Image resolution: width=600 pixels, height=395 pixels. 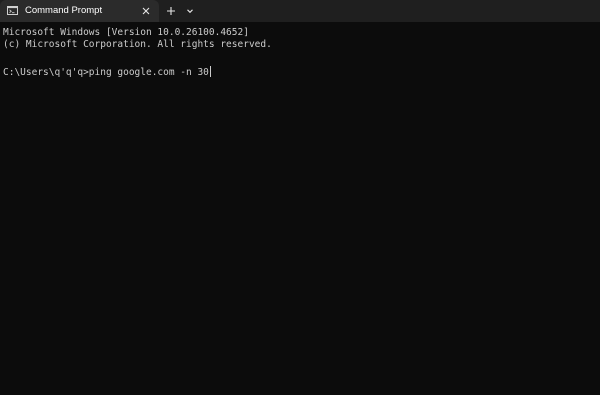 What do you see at coordinates (12, 10) in the screenshot?
I see `terminal-icon` at bounding box center [12, 10].